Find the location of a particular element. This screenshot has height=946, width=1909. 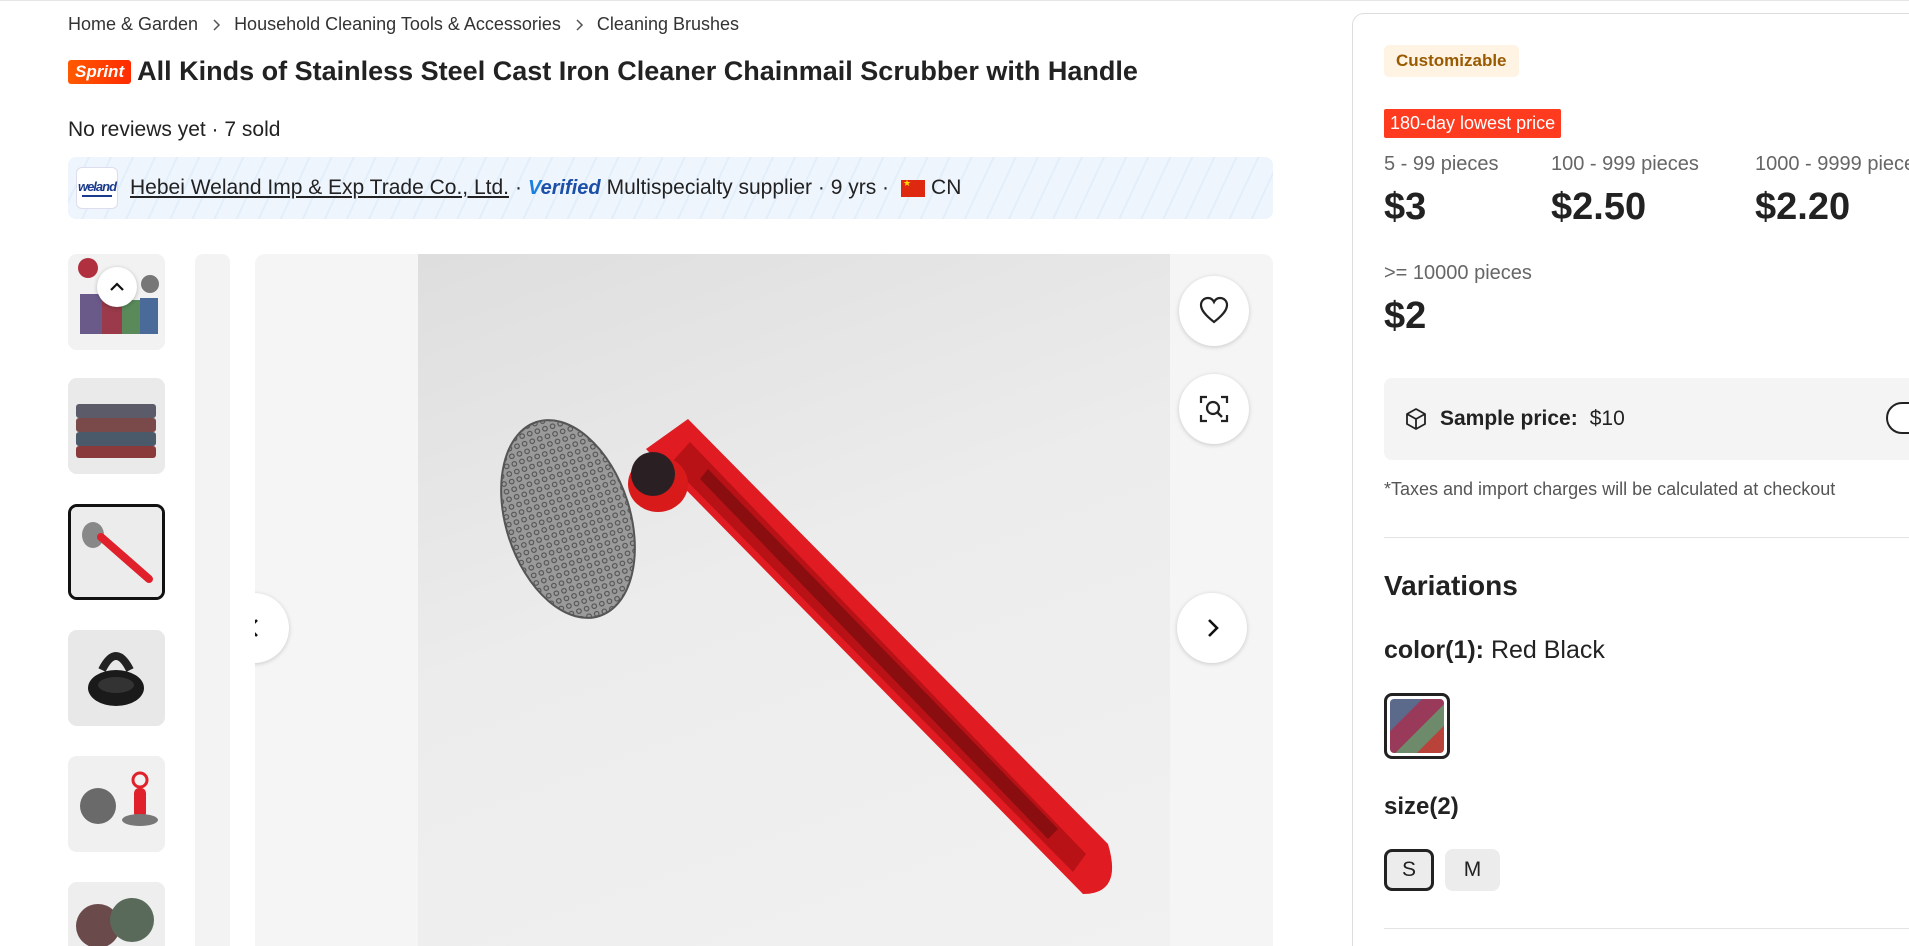

next-image-button is located at coordinates (1212, 628).